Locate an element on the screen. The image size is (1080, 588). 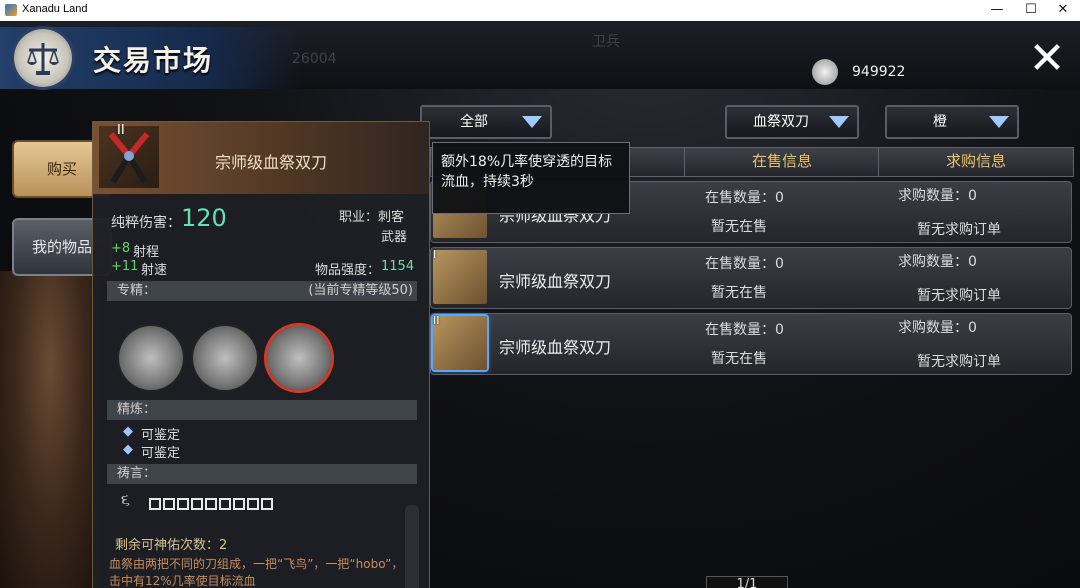
coin-amount: 949922 is located at coordinates (879, 72).